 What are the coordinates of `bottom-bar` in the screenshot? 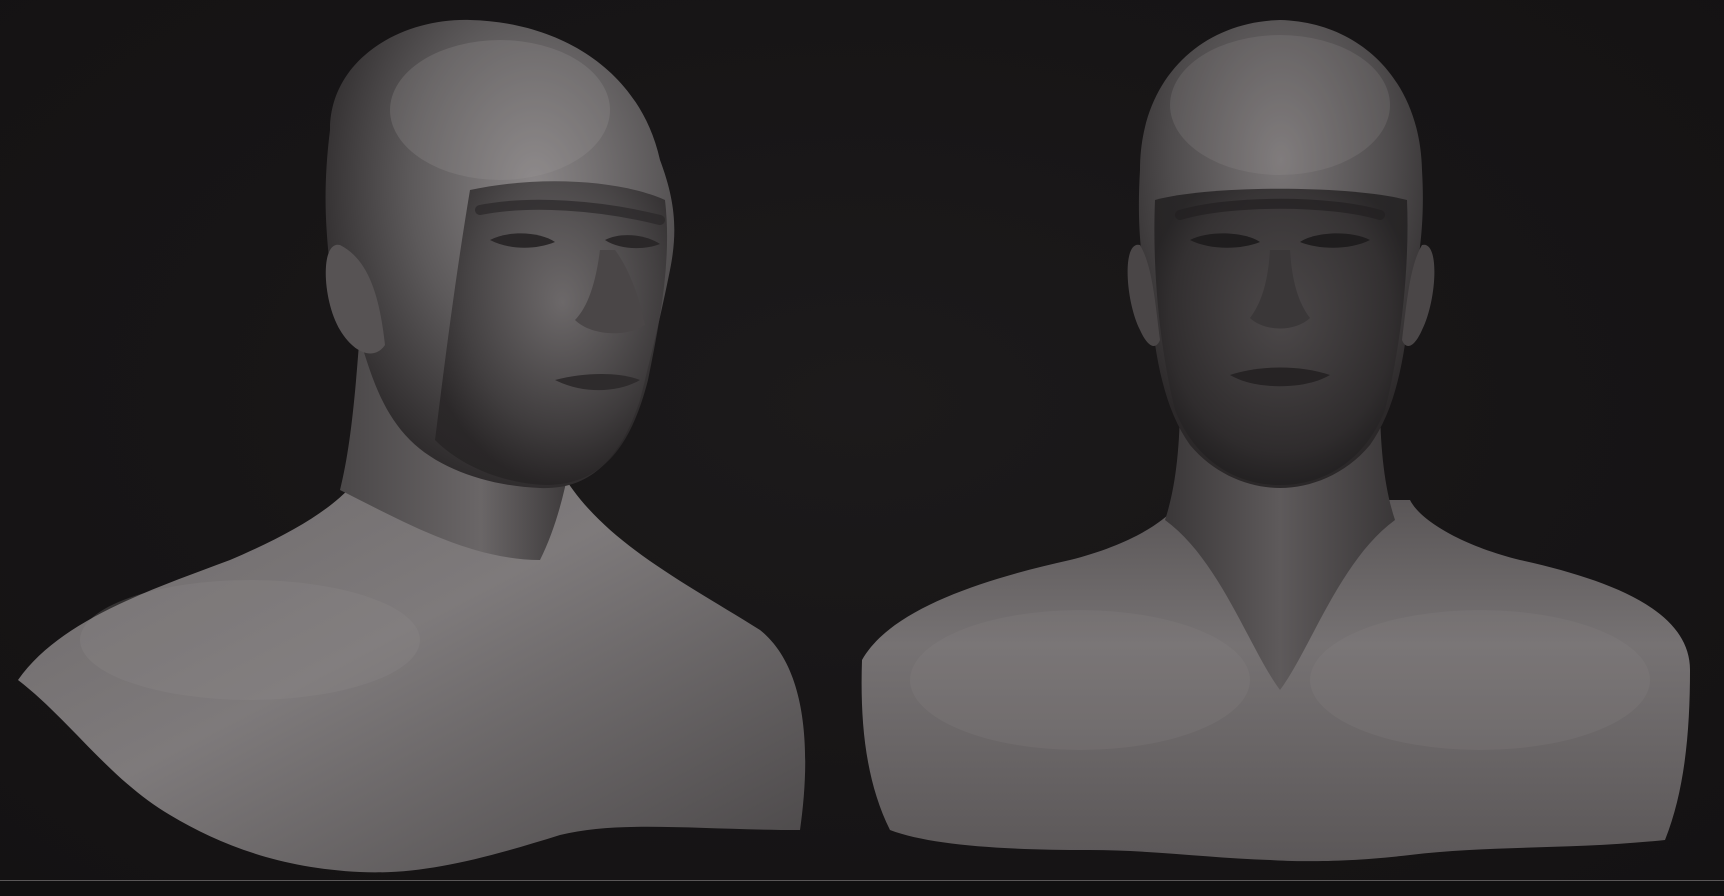 It's located at (862, 888).